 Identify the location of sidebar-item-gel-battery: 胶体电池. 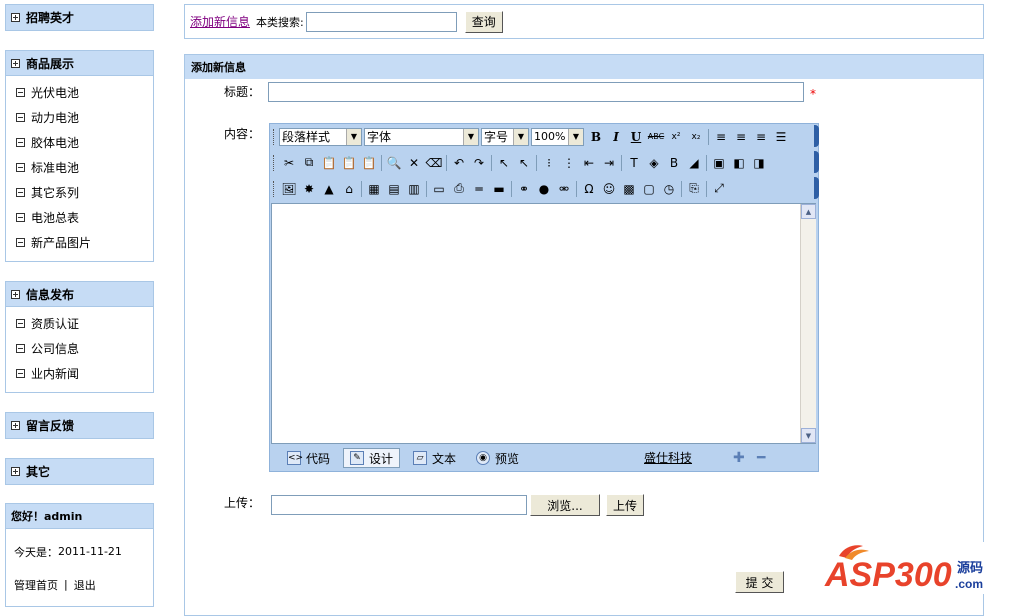
(79, 142).